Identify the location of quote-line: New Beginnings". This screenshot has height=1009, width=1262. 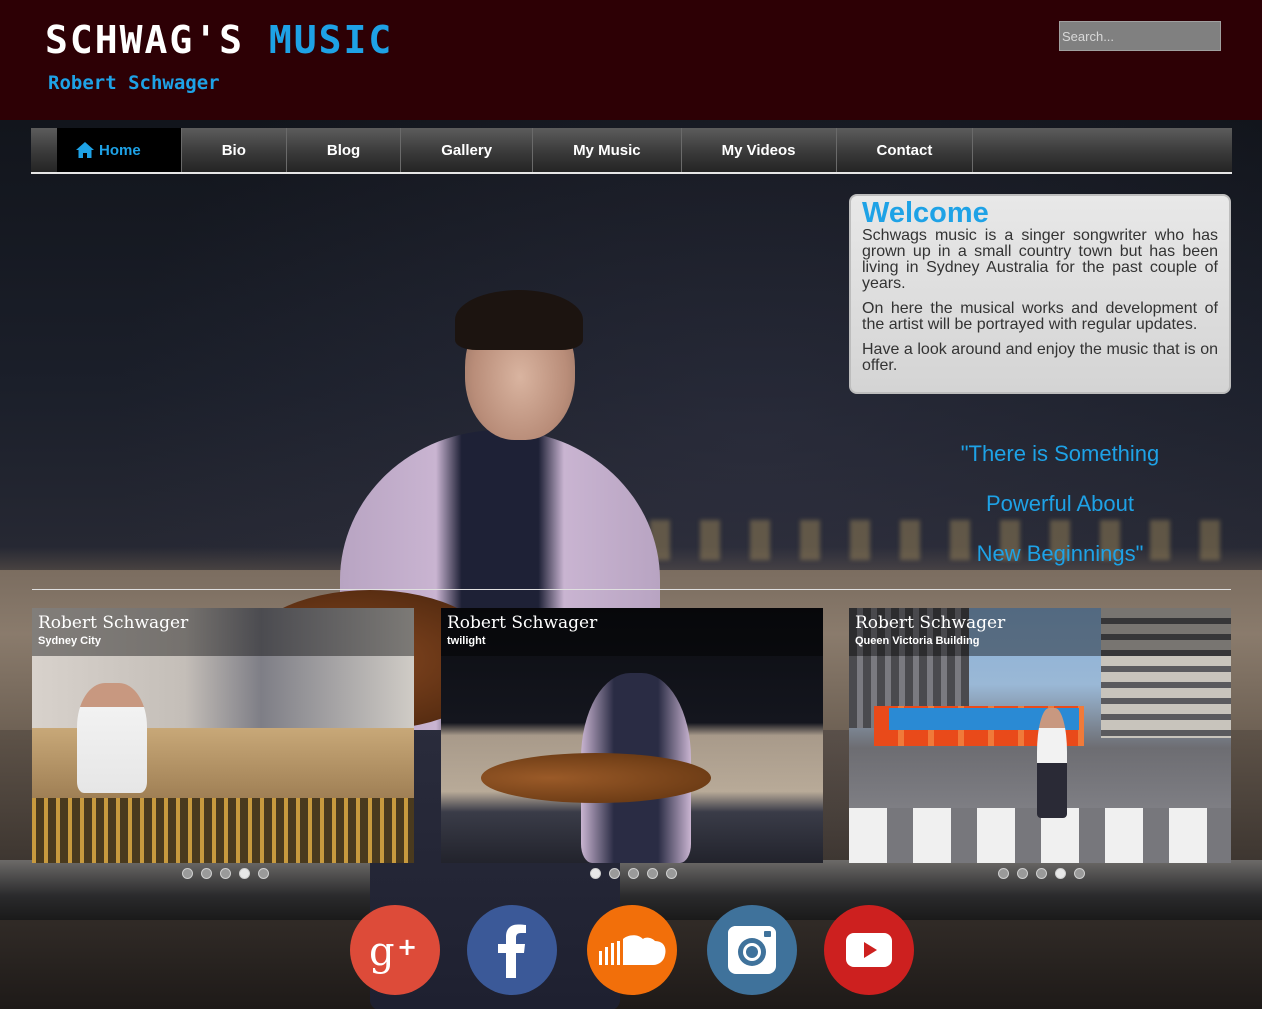
(1060, 553).